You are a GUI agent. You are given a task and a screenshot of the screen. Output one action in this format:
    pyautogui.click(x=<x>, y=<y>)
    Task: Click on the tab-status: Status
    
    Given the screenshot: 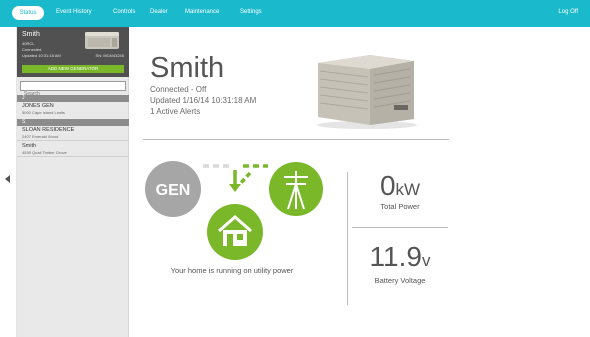 What is the action you would take?
    pyautogui.click(x=28, y=13)
    